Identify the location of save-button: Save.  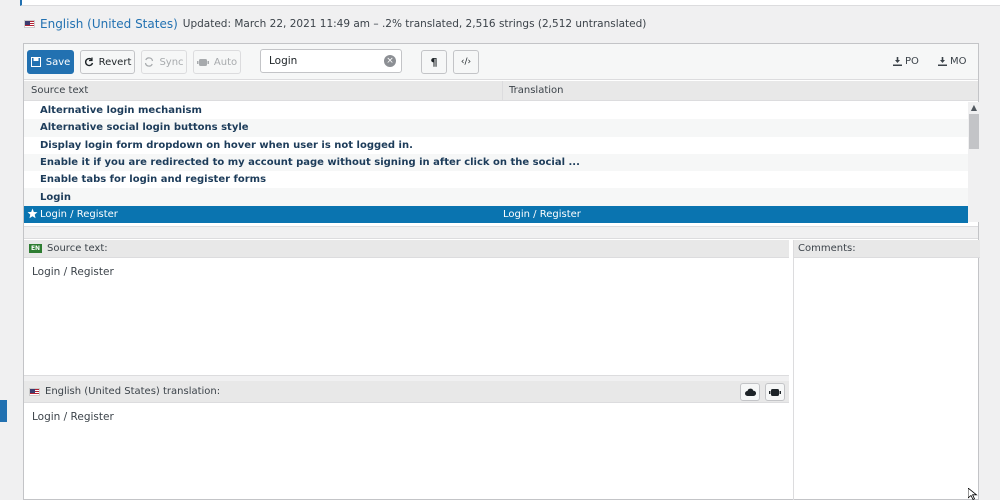
(50, 62).